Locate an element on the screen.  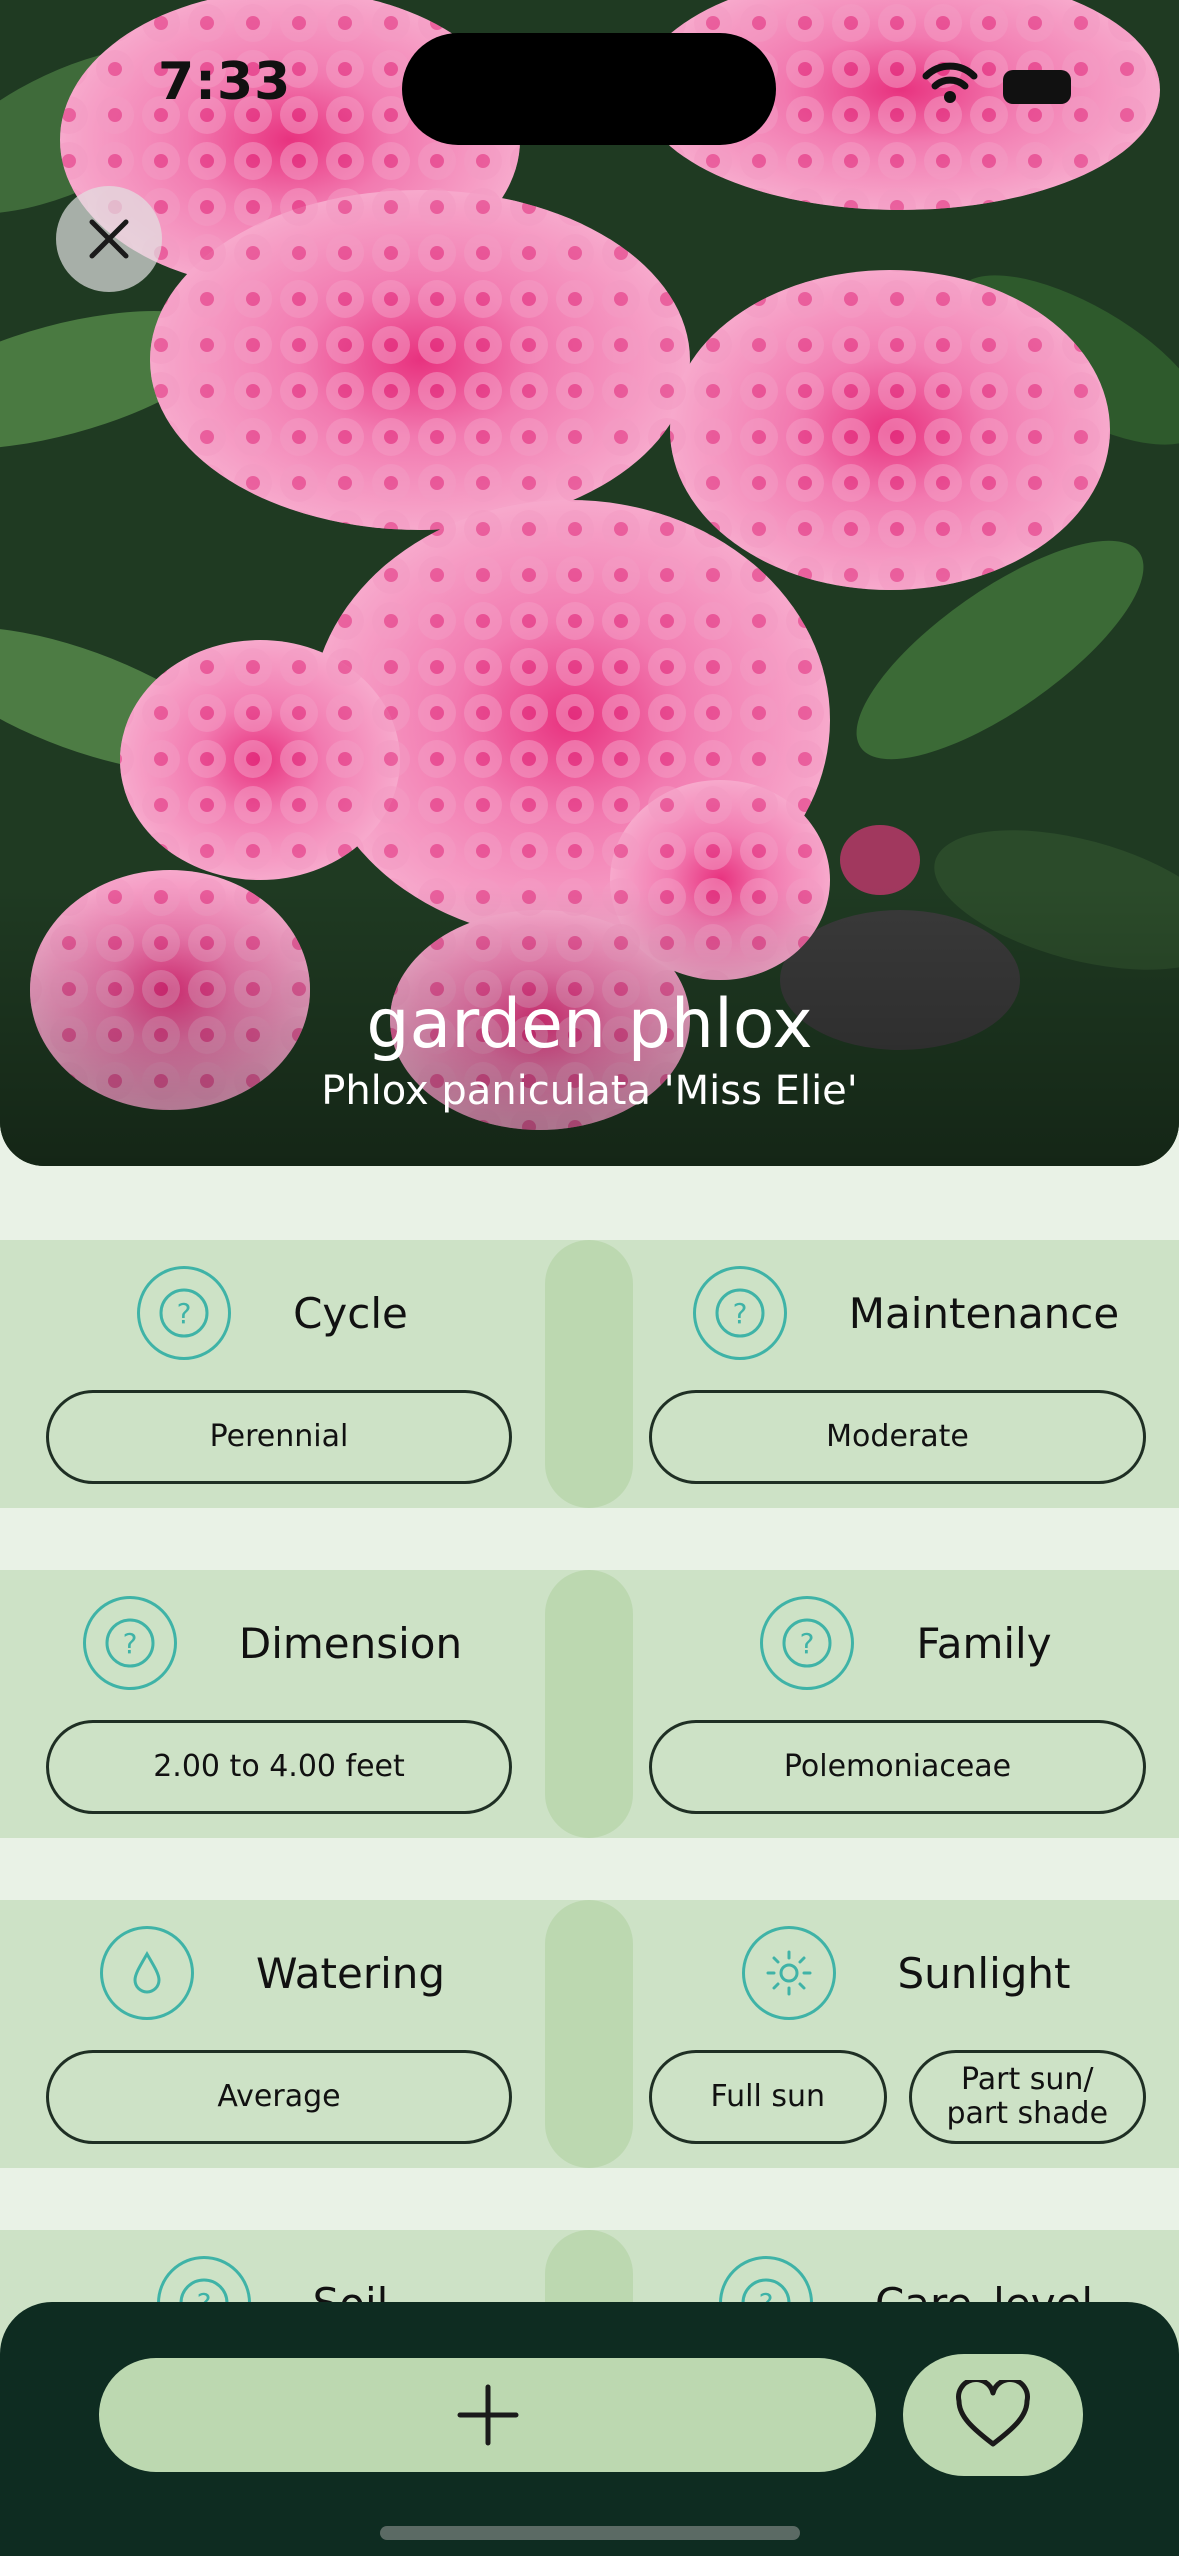
bottom-action-bar is located at coordinates (589, 2429).